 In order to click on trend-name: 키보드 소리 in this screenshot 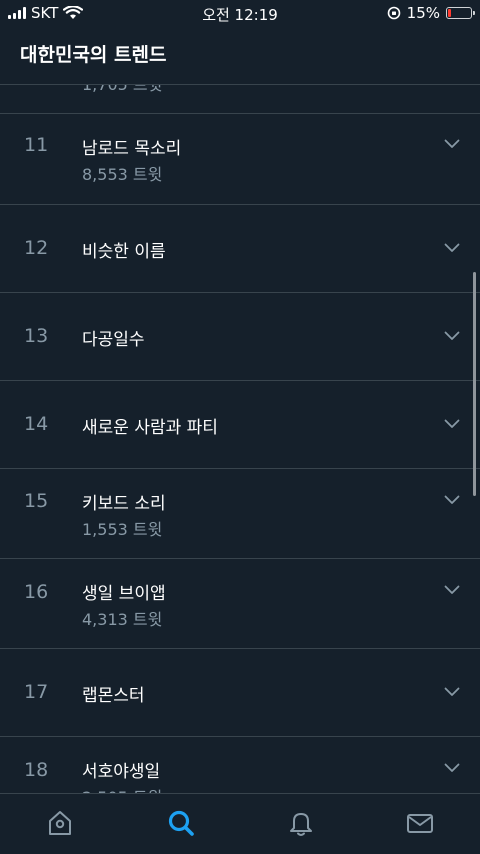, I will do `click(124, 504)`.